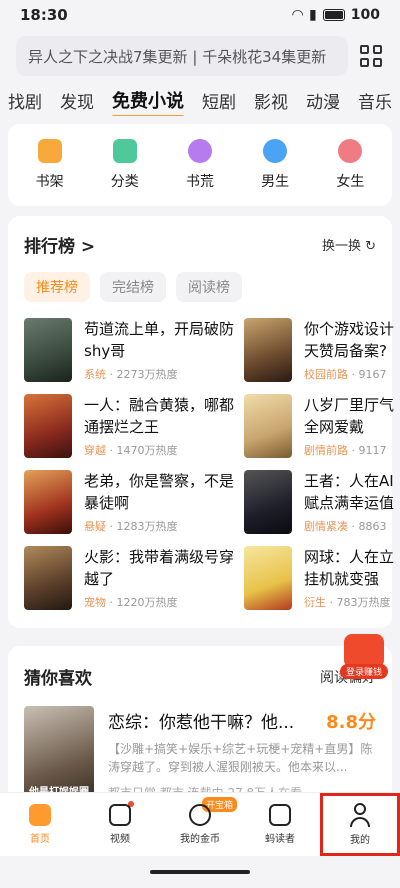 Image resolution: width=400 pixels, height=888 pixels. Describe the element at coordinates (131, 526) in the screenshot. I see `book-meta: 悬疑 · 1283万热度` at that location.